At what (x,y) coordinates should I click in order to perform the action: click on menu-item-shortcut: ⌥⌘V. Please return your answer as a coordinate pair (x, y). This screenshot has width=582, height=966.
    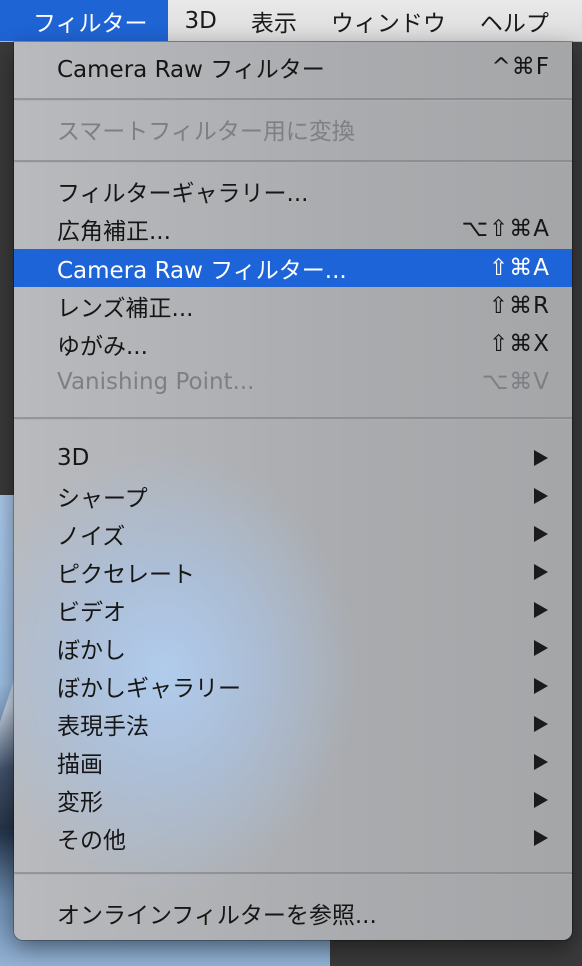
    Looking at the image, I should click on (515, 382).